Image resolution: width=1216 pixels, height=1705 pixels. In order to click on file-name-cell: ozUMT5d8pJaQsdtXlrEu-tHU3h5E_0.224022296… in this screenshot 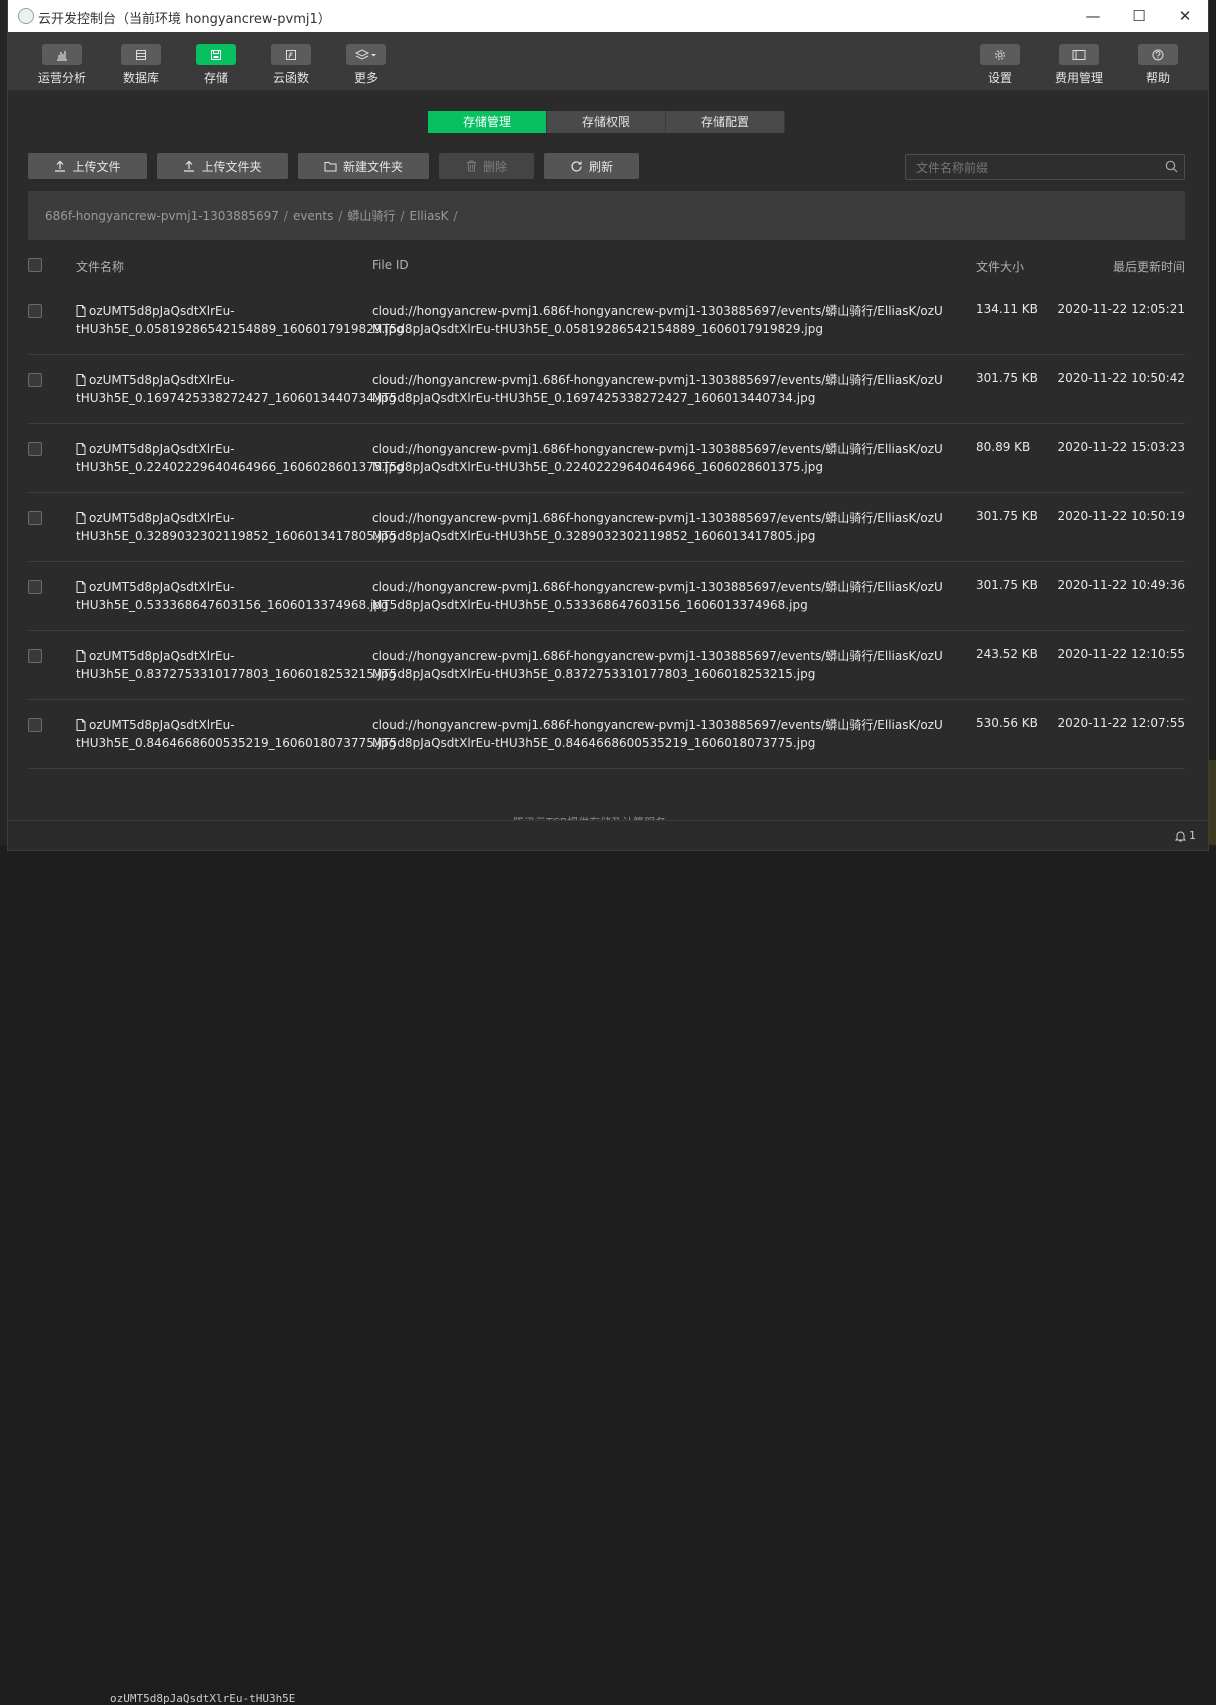, I will do `click(240, 458)`.